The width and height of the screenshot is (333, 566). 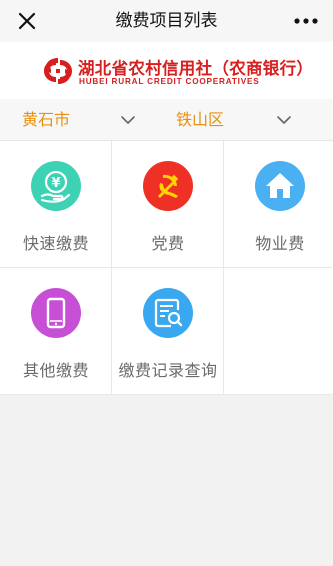 I want to click on item-label: 快速缴费, so click(x=55, y=243).